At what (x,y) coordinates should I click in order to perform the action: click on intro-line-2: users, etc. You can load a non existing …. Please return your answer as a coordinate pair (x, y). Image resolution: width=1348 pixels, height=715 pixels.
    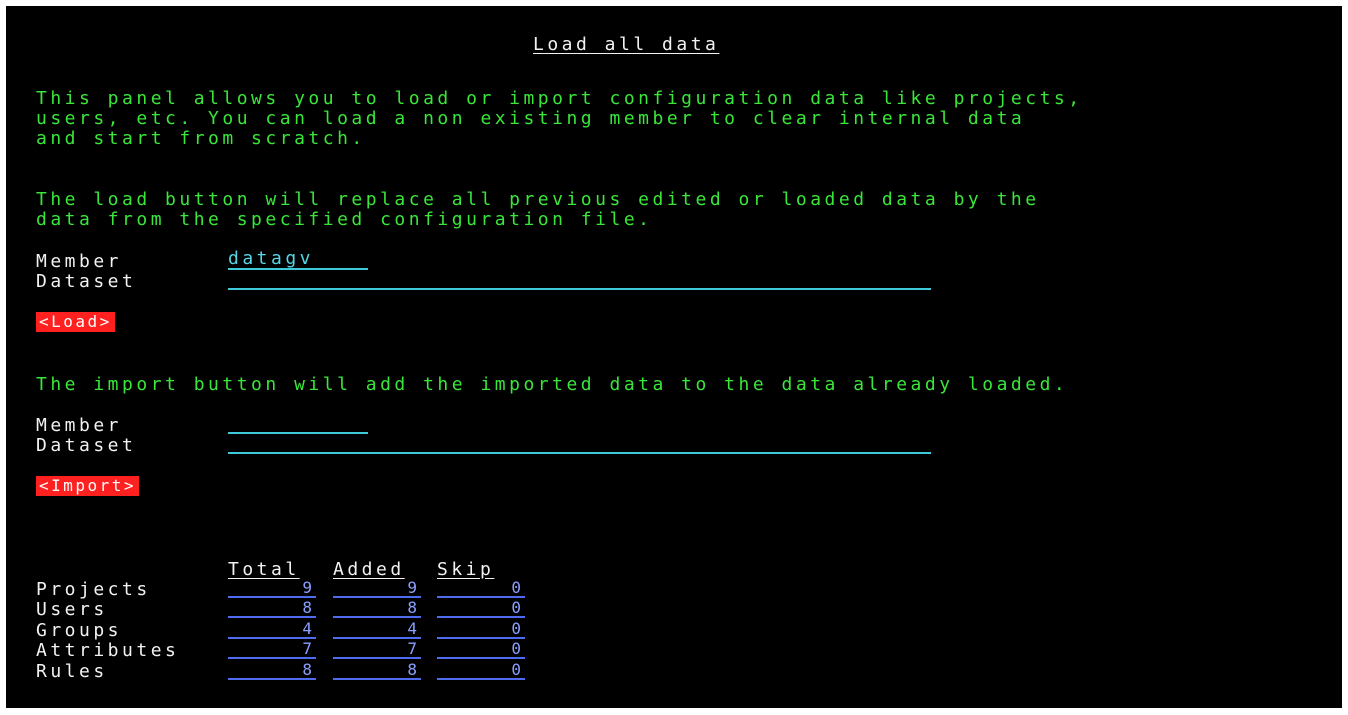
    Looking at the image, I should click on (531, 118).